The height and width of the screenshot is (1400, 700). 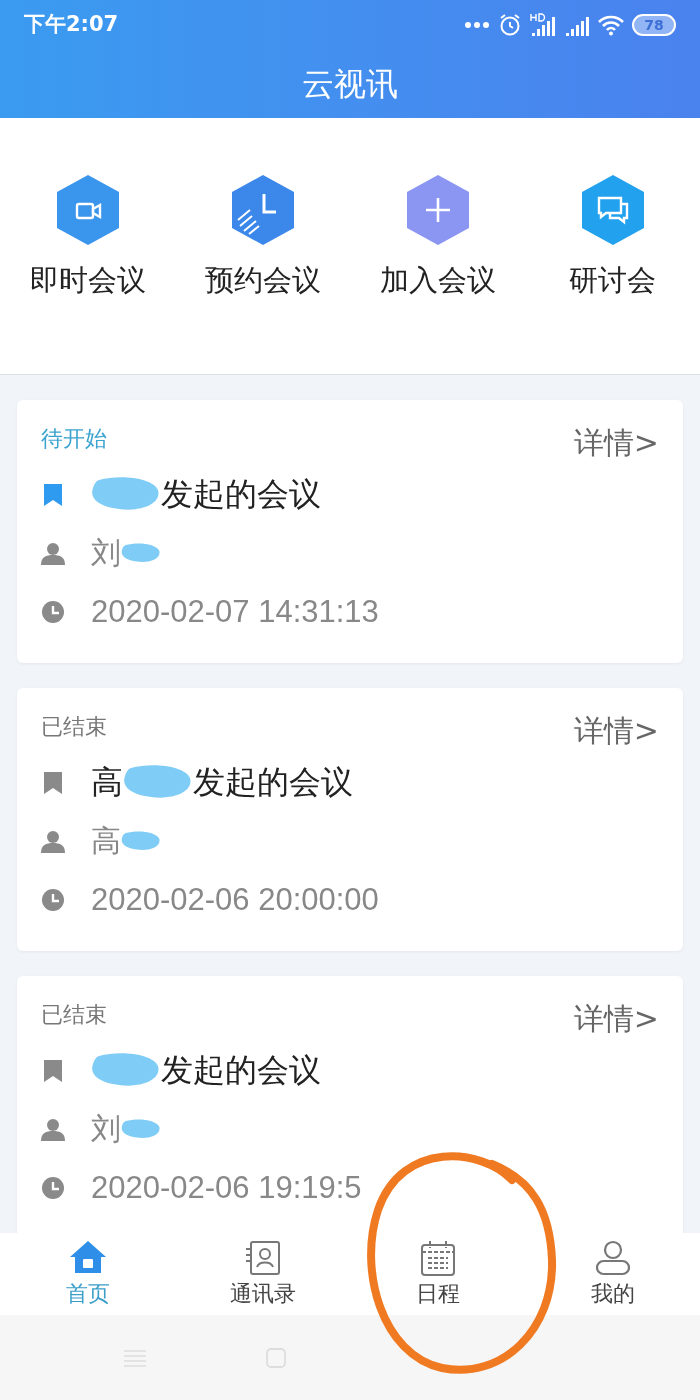 I want to click on meeting-time: 2020-02-07 14:31:13, so click(x=235, y=611).